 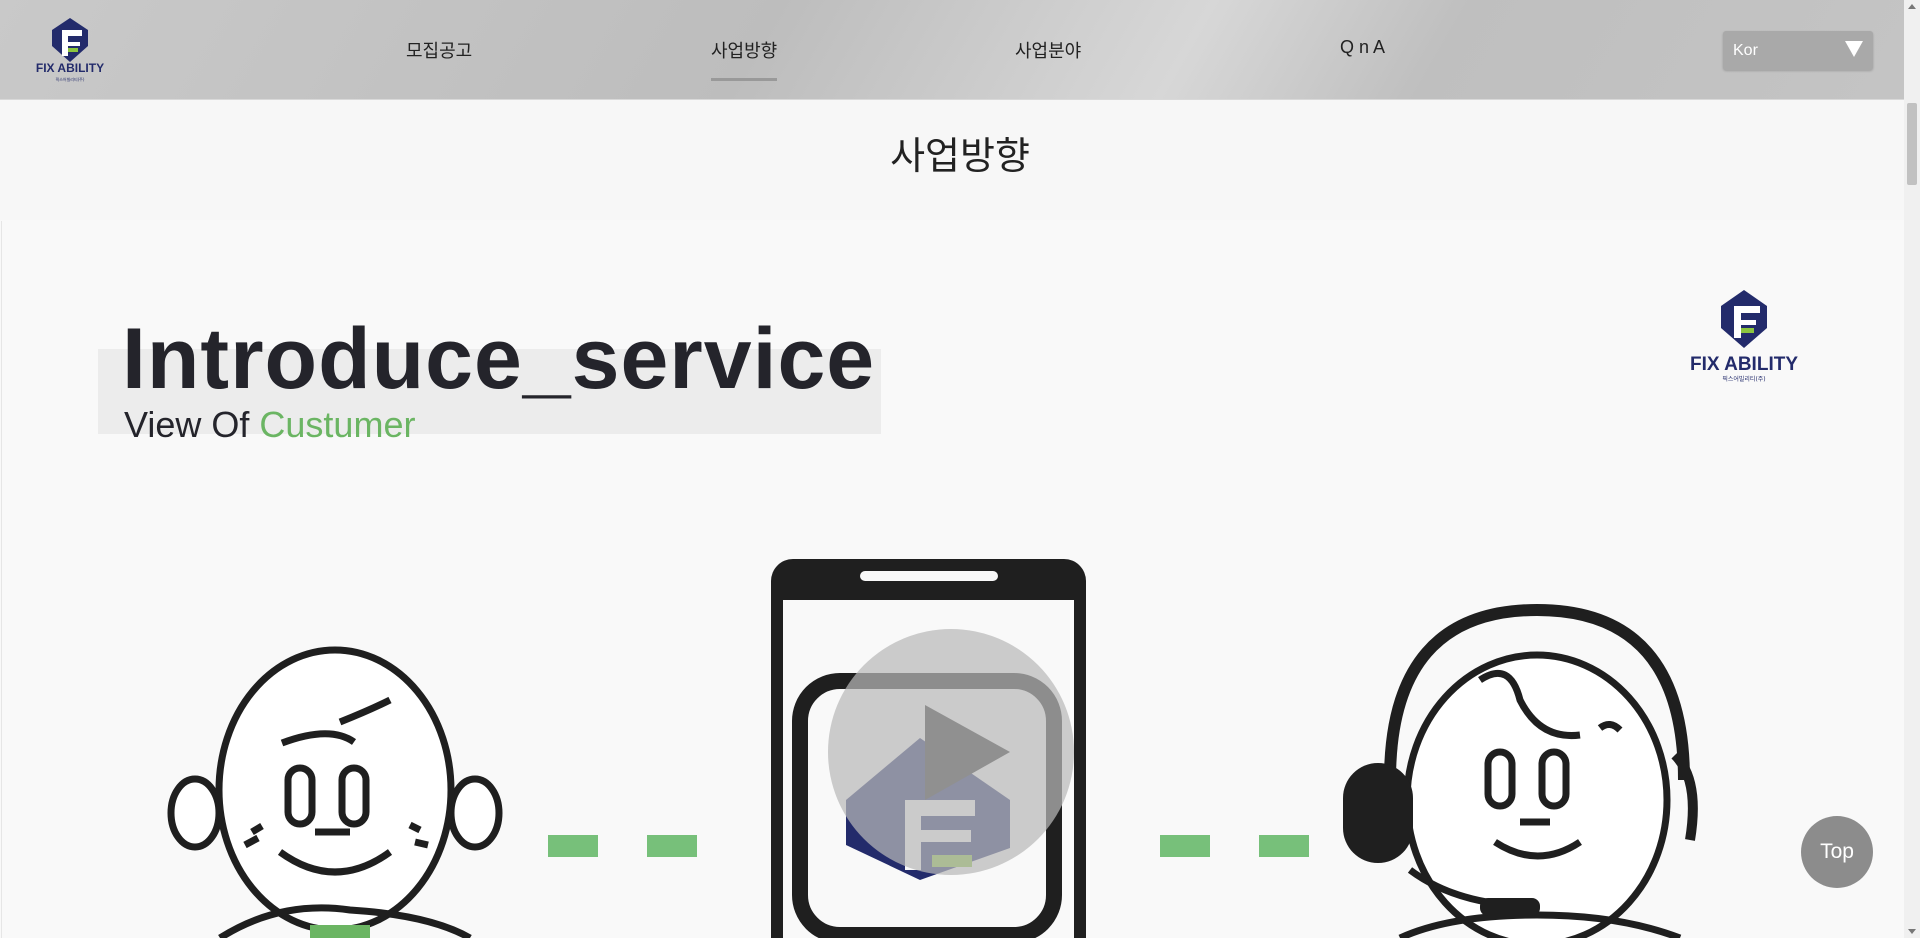 I want to click on scrollbar-thumb, so click(x=1912, y=144).